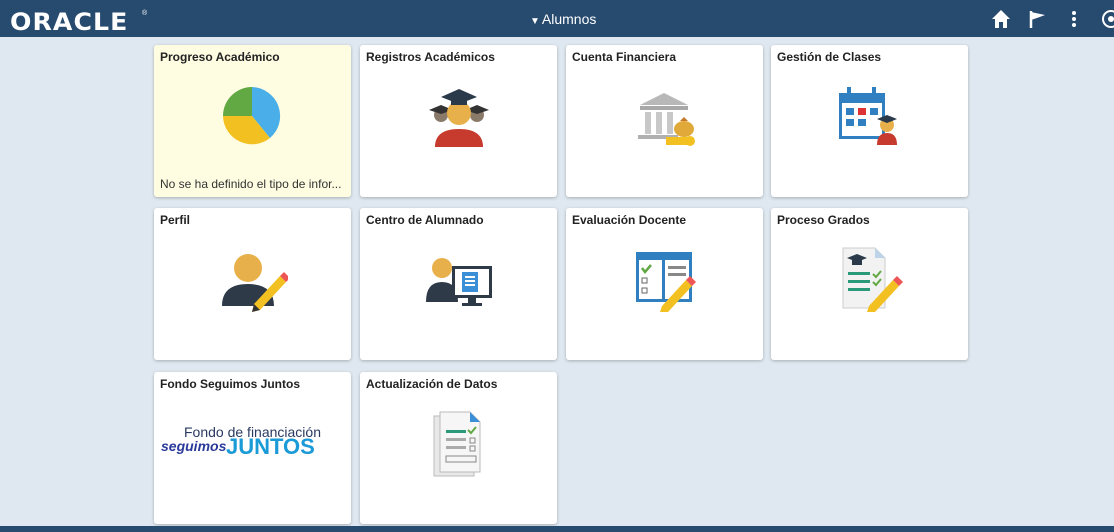 The width and height of the screenshot is (1114, 532). I want to click on tile-title: Cuenta Financiera, so click(624, 57).